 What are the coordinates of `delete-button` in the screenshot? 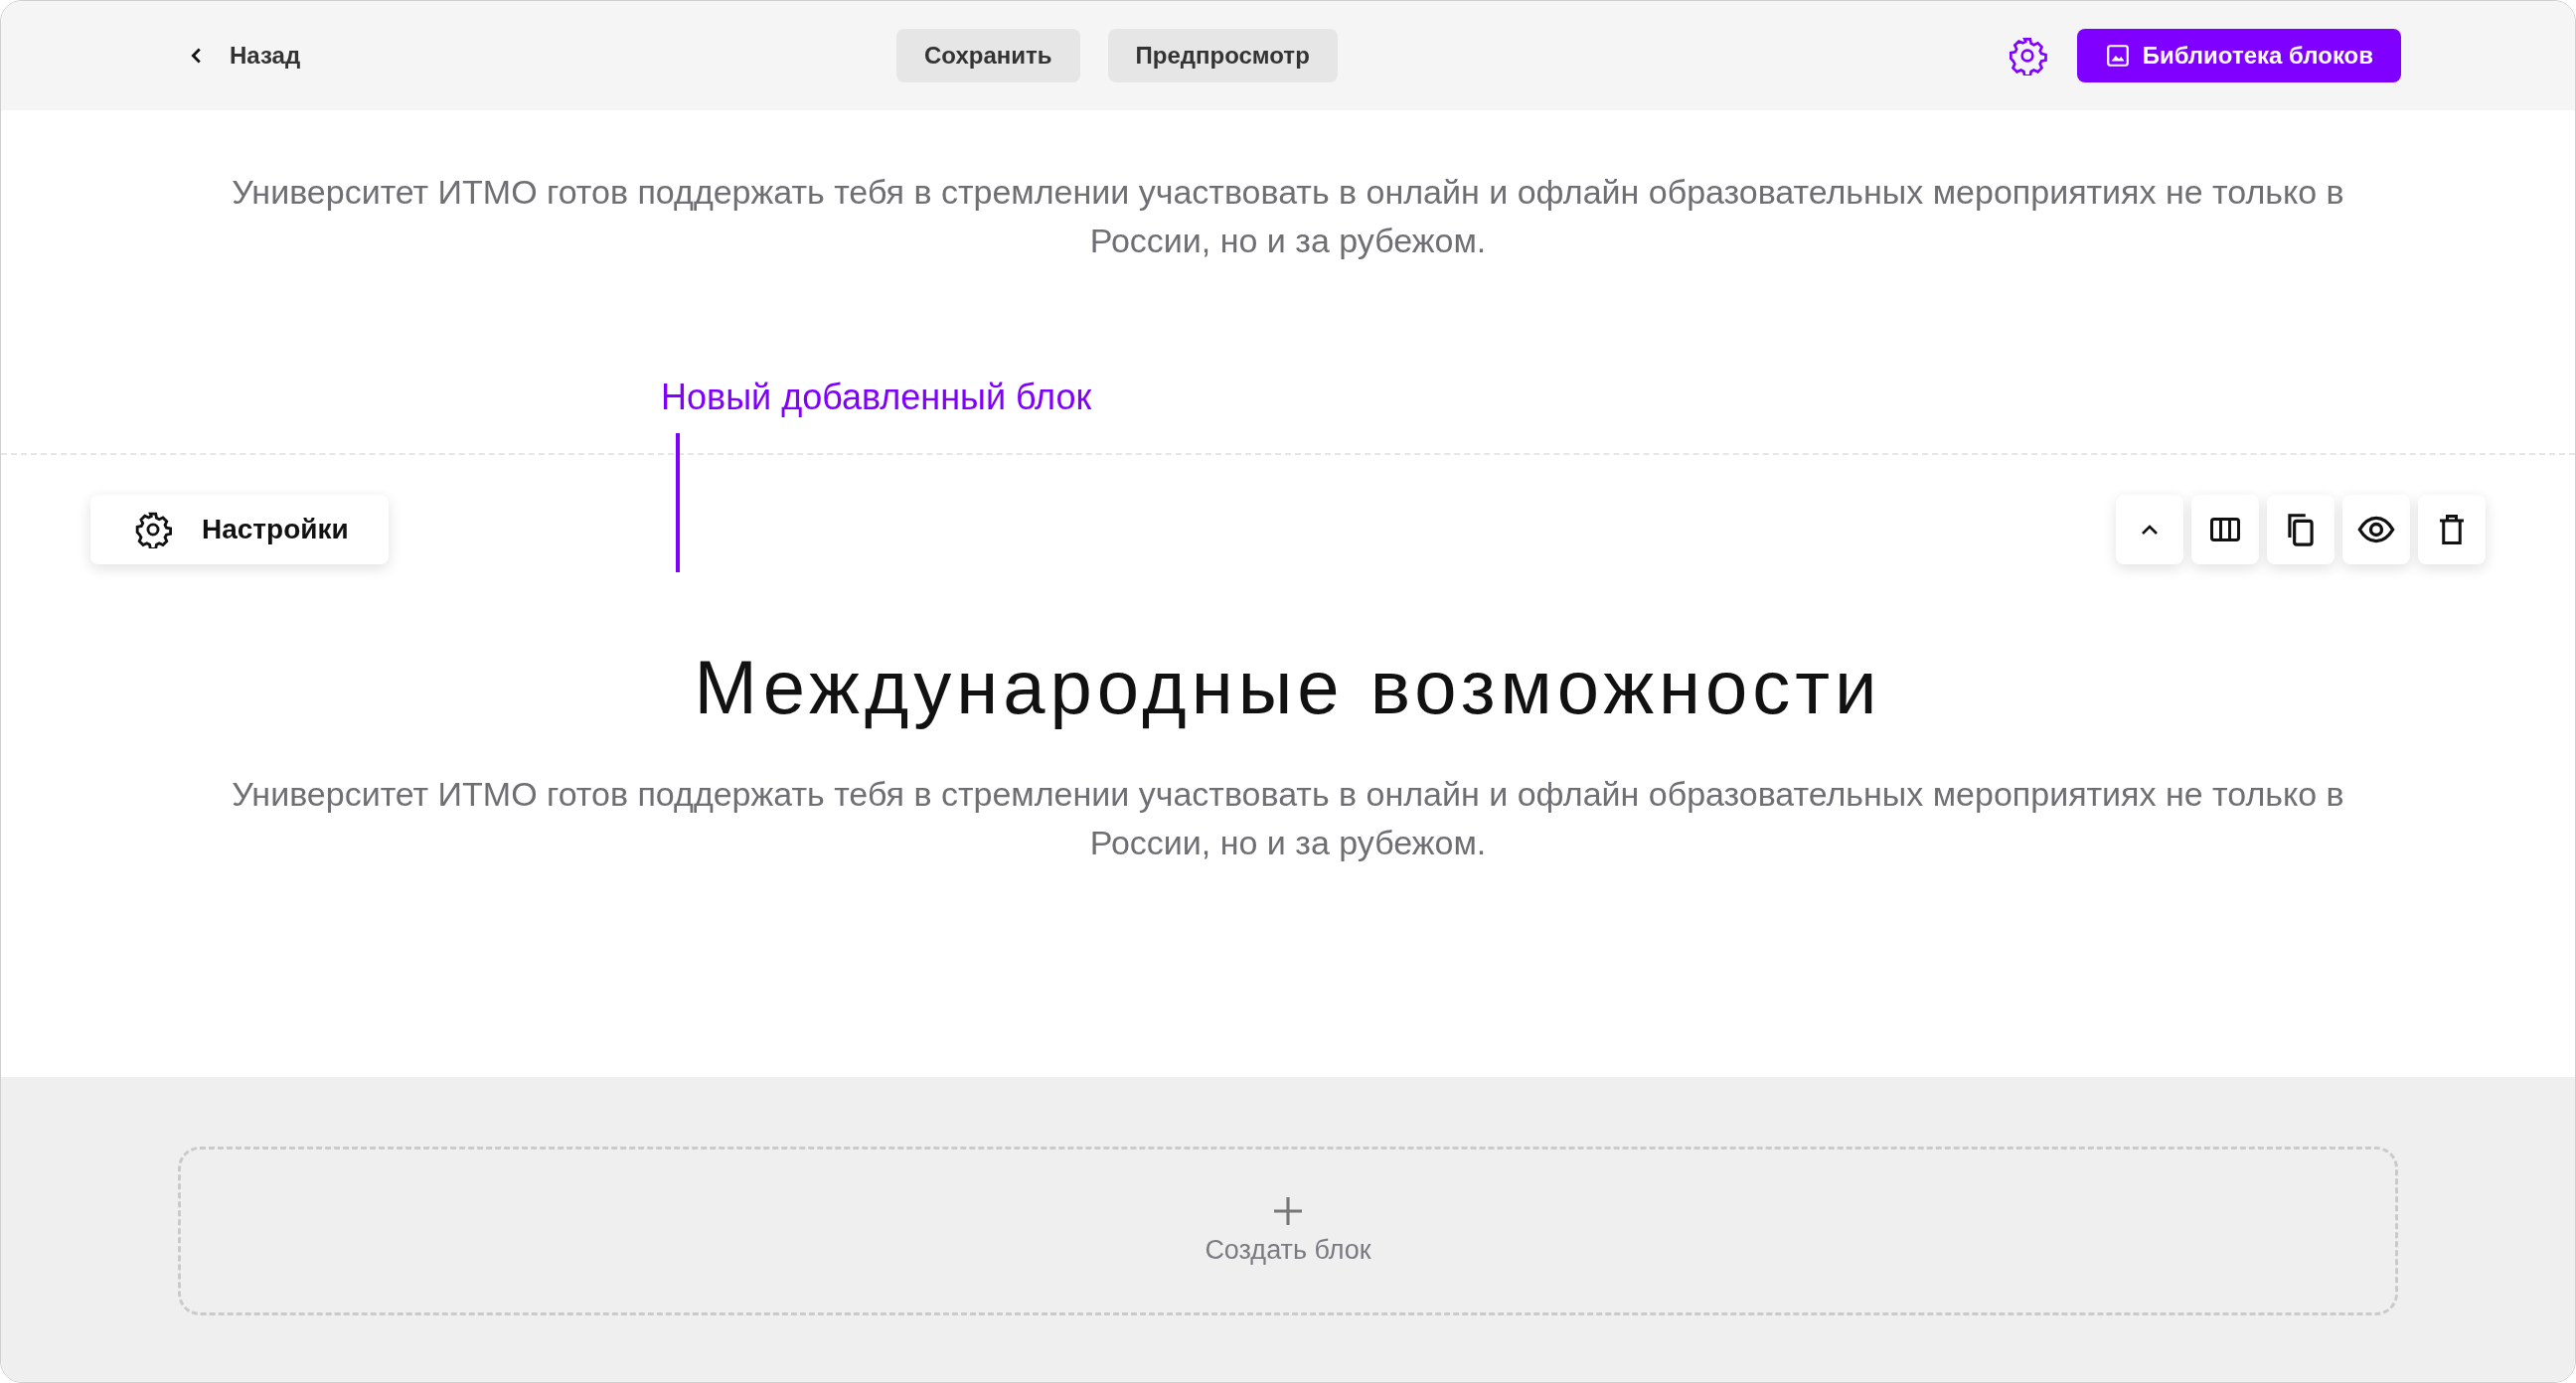 It's located at (2452, 529).